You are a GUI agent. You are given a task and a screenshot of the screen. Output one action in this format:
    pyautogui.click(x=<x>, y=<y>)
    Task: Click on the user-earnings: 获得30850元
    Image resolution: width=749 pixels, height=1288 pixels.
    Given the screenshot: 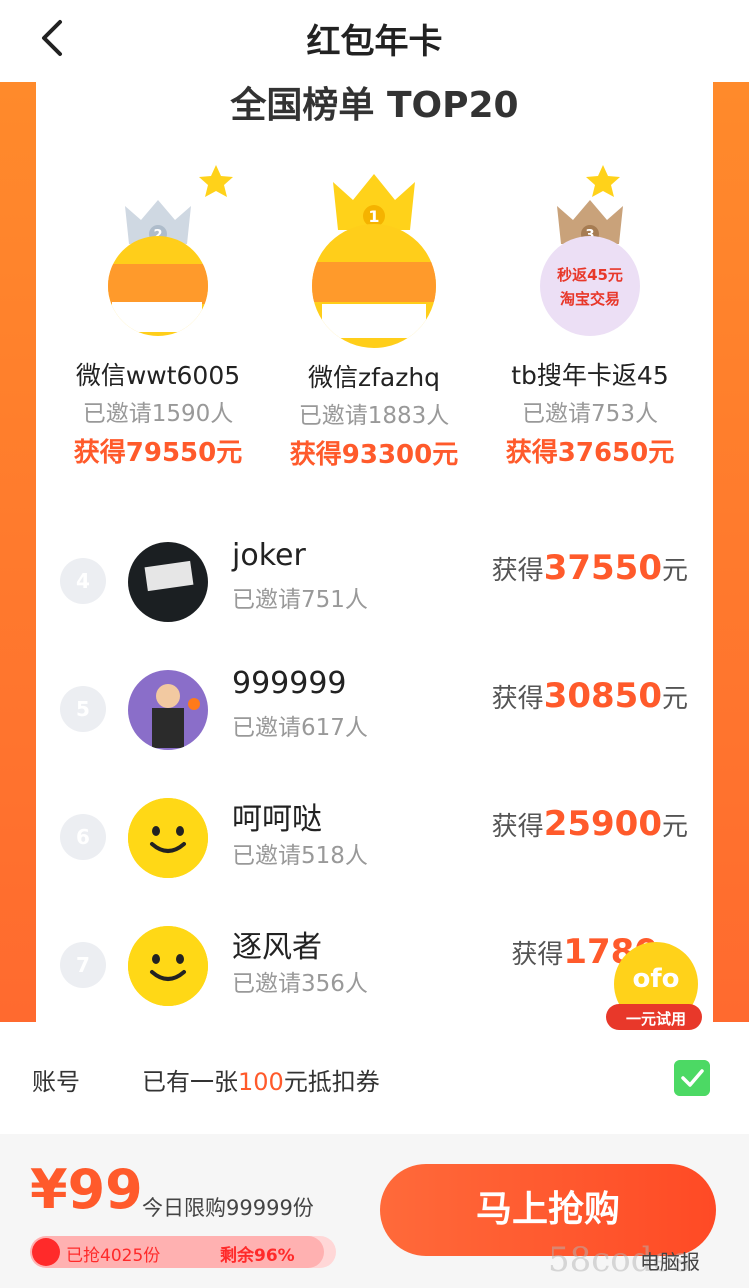 What is the action you would take?
    pyautogui.click(x=589, y=696)
    